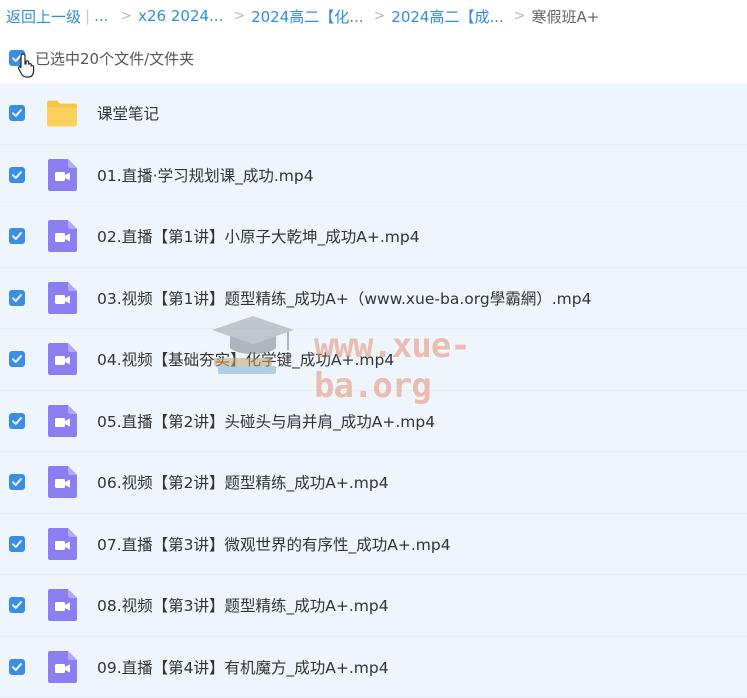 This screenshot has height=698, width=747. What do you see at coordinates (43, 16) in the screenshot?
I see `back-link: 返回上一级` at bounding box center [43, 16].